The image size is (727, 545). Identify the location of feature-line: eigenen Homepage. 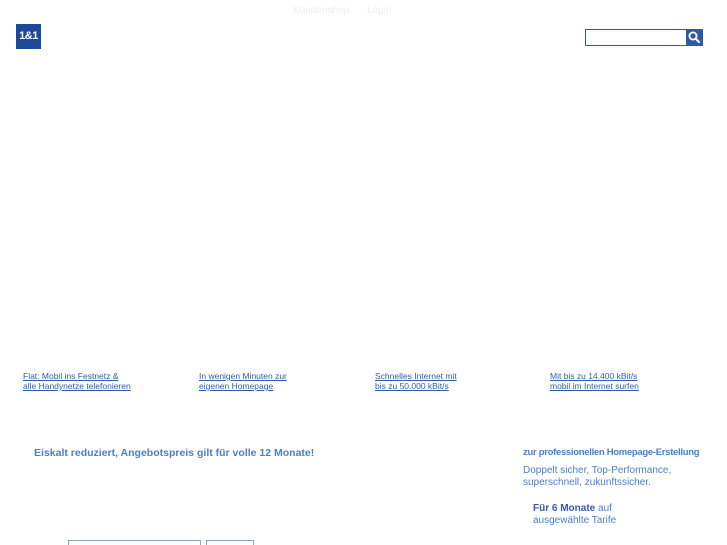
(236, 386).